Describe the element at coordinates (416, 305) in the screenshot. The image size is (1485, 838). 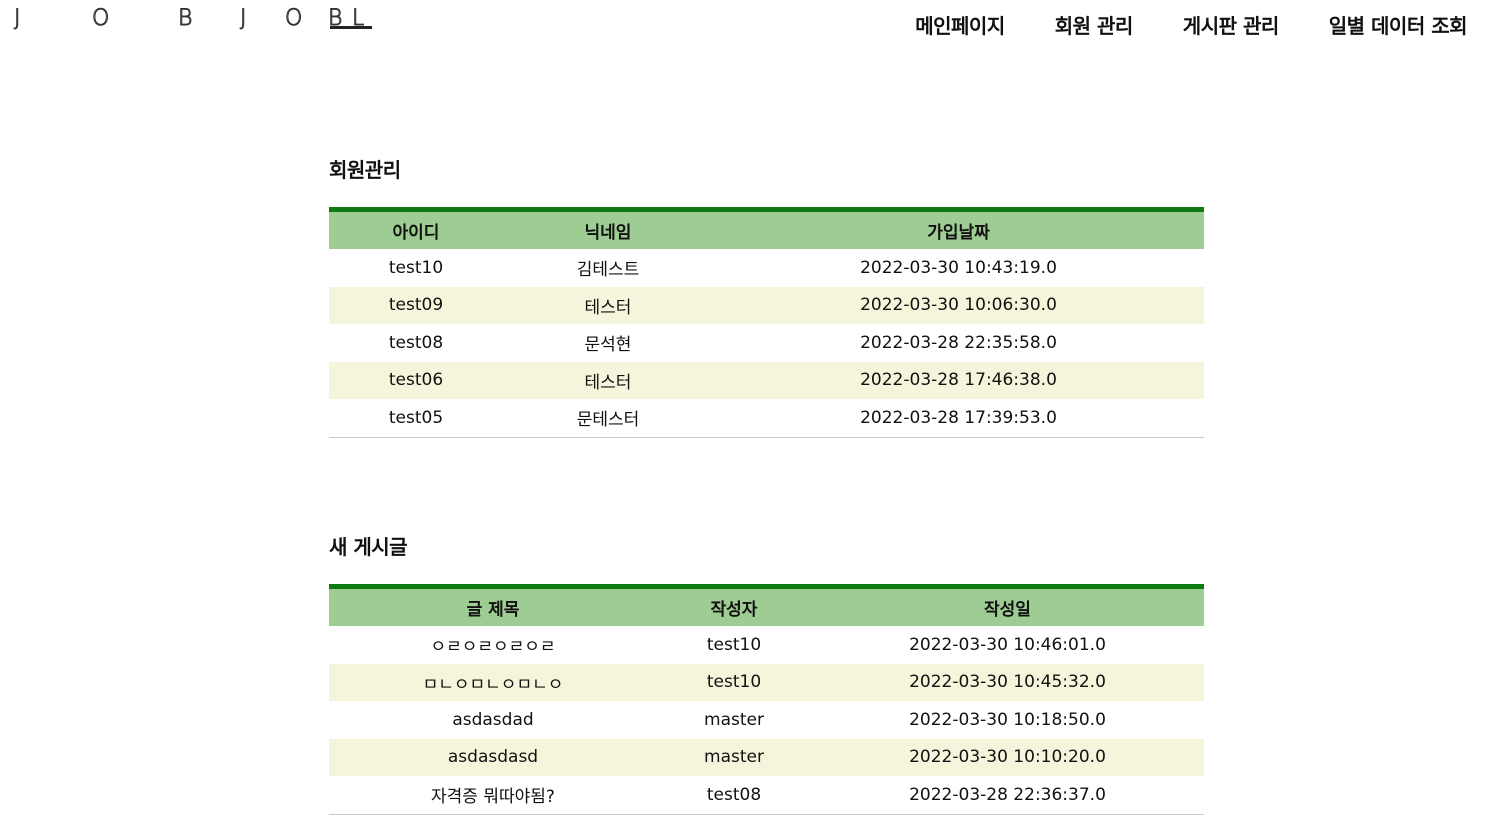
I see `member-id: test09` at that location.